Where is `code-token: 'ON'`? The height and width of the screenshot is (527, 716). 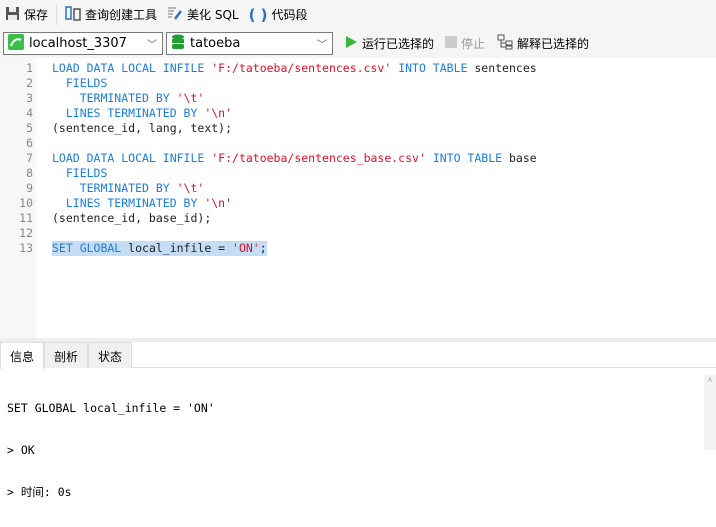 code-token: 'ON' is located at coordinates (246, 248).